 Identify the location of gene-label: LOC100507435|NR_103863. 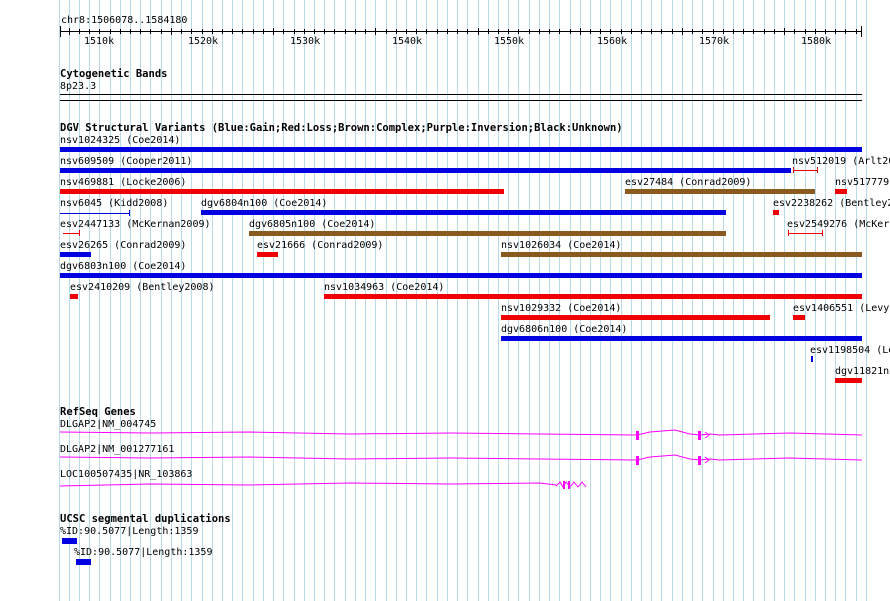
(126, 474).